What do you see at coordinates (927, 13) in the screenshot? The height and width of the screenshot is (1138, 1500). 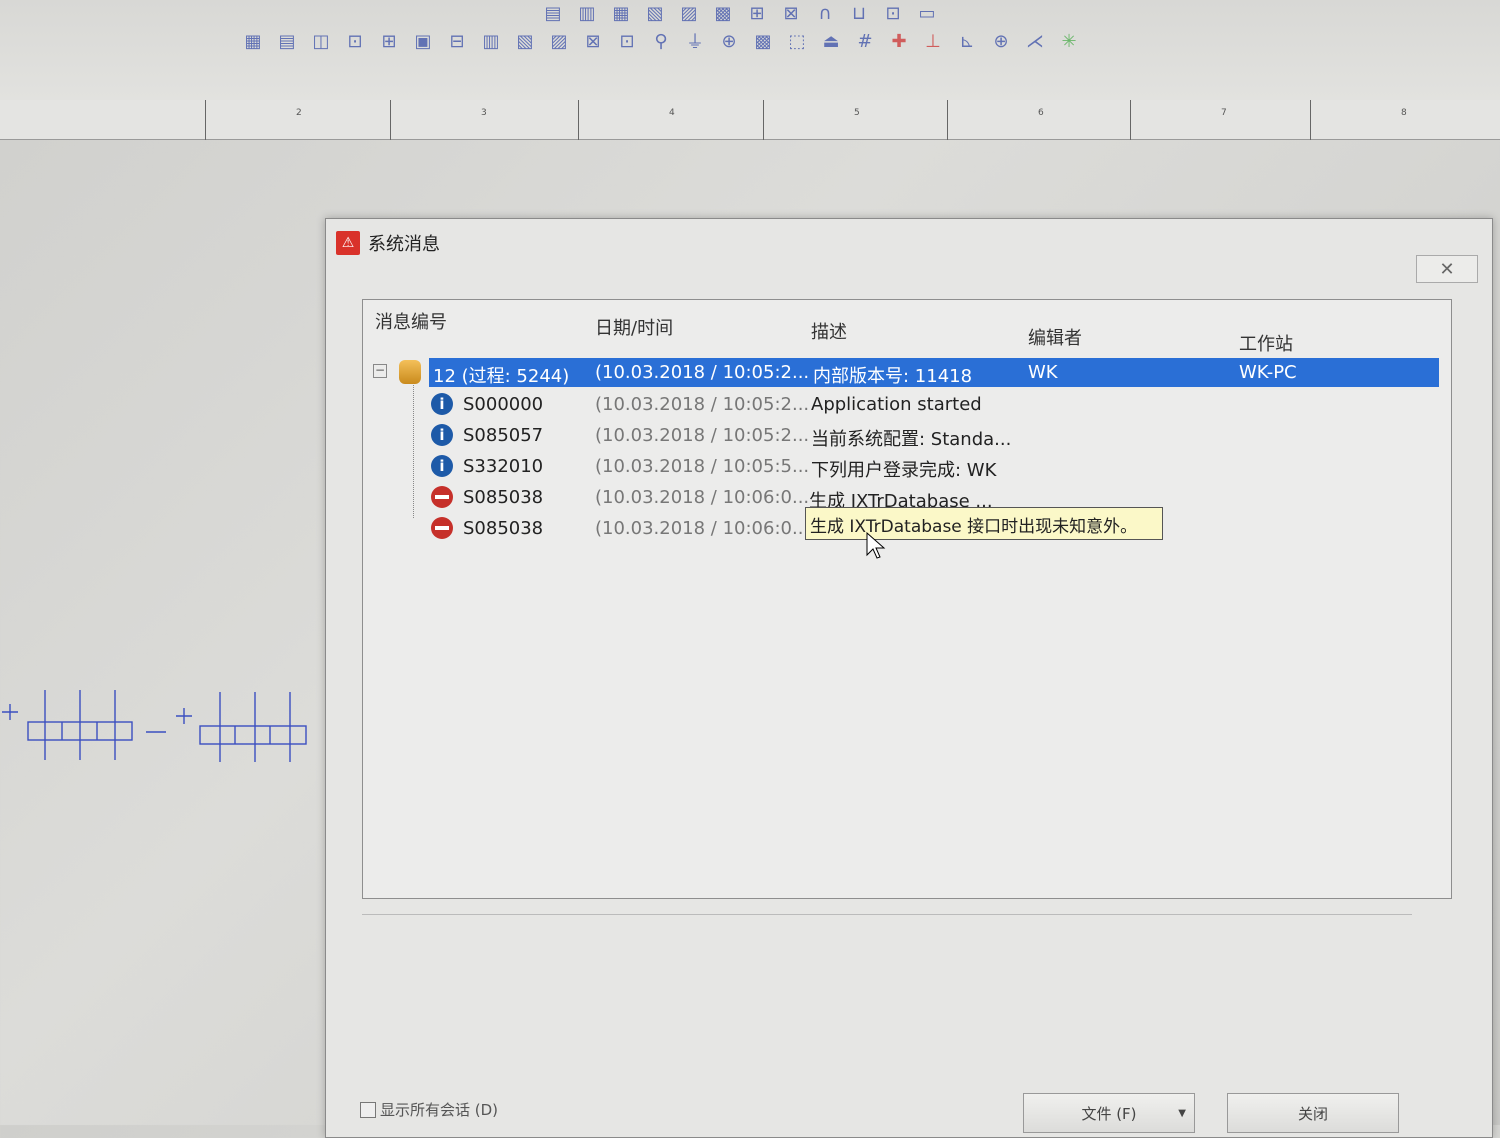 I see `tool-icon: ▭` at bounding box center [927, 13].